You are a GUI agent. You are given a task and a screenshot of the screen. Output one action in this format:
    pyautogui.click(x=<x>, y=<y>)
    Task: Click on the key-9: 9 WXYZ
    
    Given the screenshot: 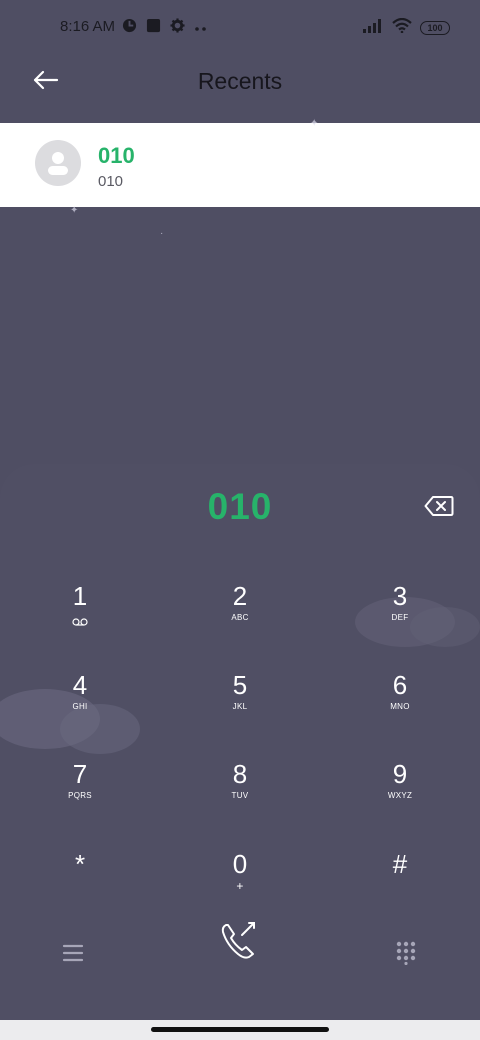 What is the action you would take?
    pyautogui.click(x=400, y=796)
    